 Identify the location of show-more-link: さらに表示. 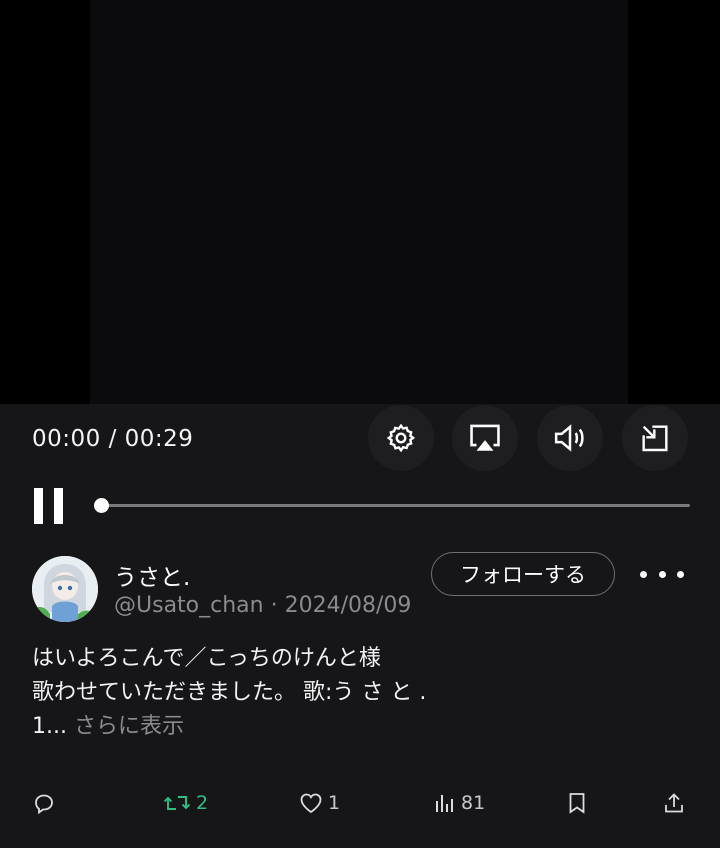
(129, 726).